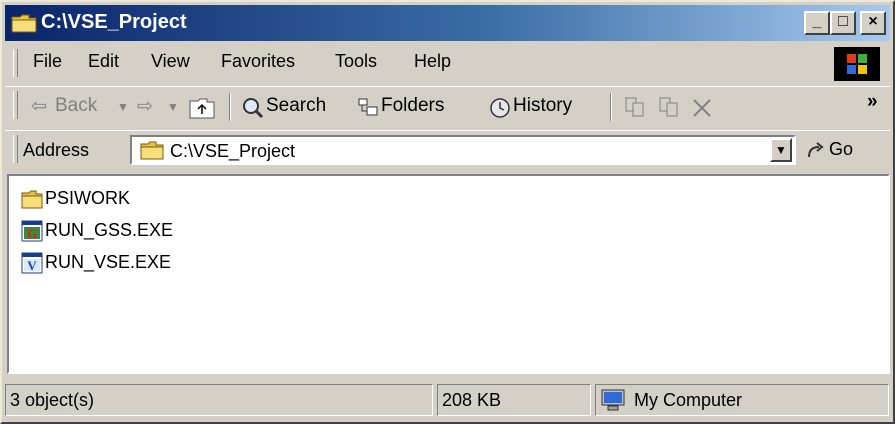 The width and height of the screenshot is (895, 424). I want to click on gss-exe-icon: G, so click(32, 231).